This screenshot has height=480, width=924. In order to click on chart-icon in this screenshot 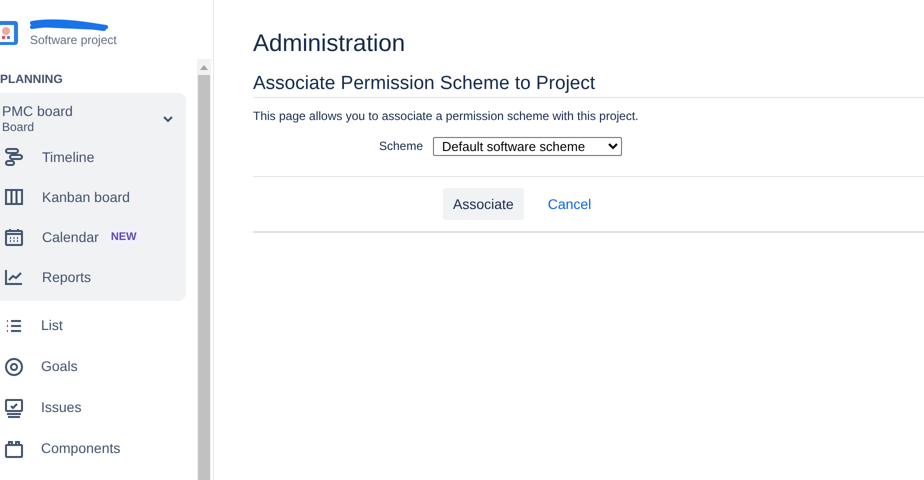, I will do `click(14, 277)`.